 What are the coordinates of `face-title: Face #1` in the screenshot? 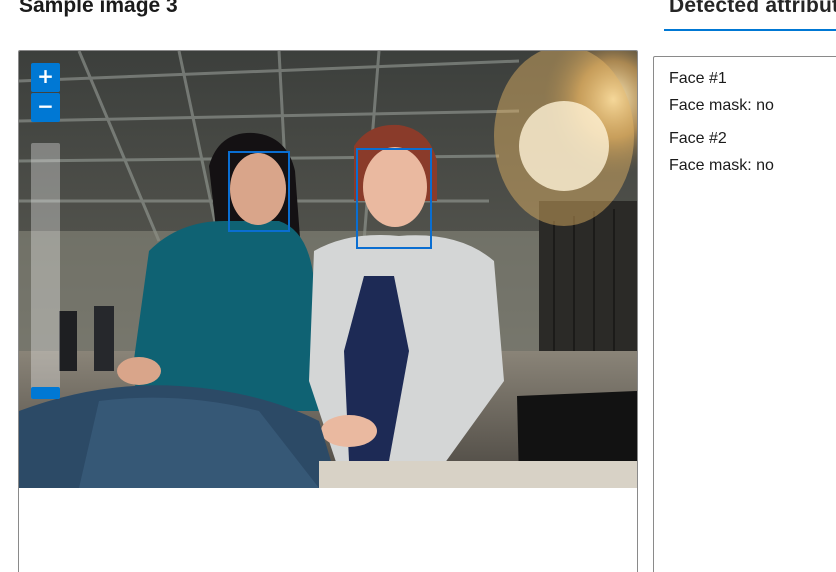 It's located at (698, 78).